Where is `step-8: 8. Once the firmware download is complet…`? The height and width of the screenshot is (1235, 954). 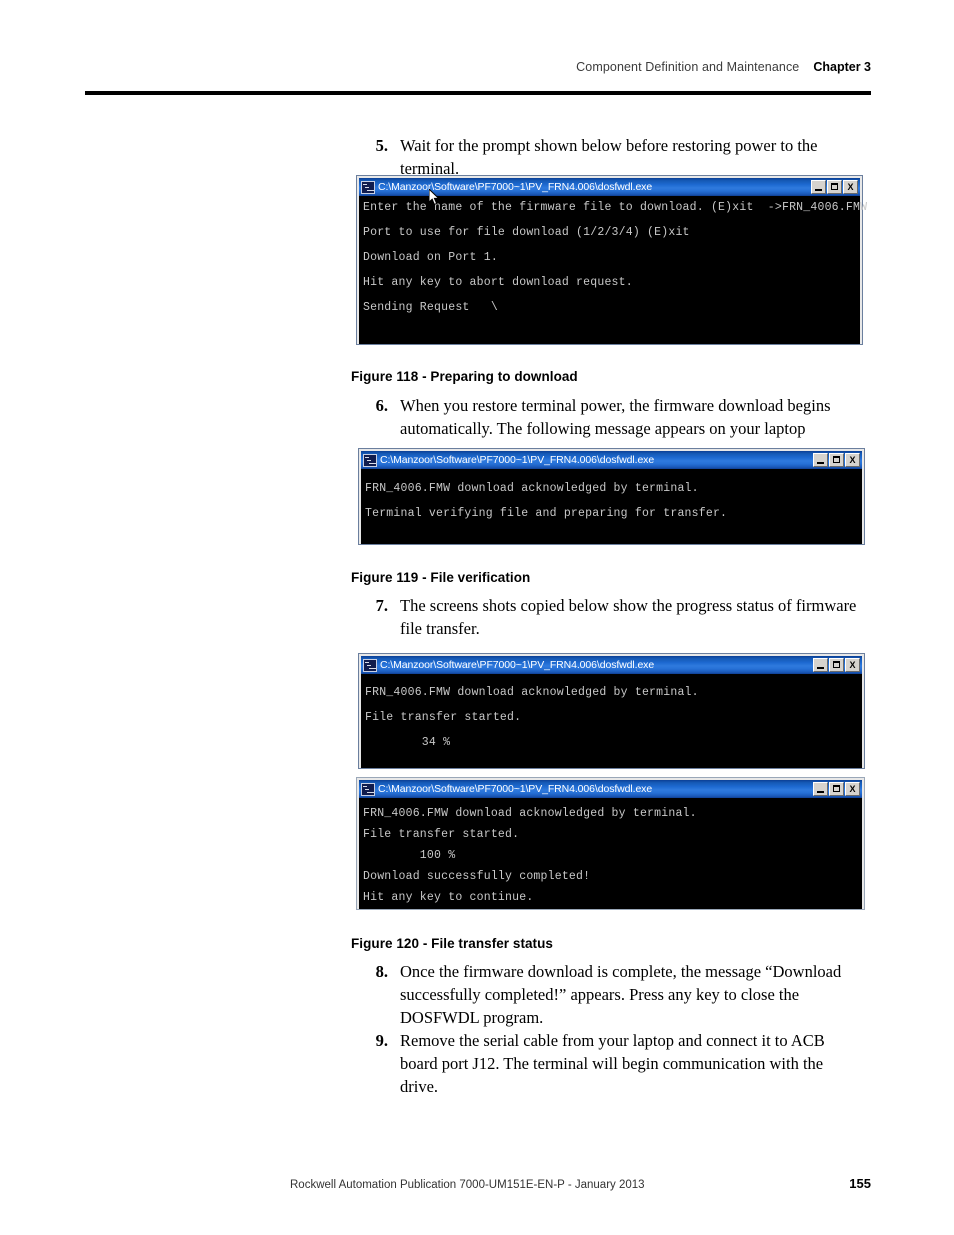
step-8: 8. Once the firmware download is complet… is located at coordinates (613, 994).